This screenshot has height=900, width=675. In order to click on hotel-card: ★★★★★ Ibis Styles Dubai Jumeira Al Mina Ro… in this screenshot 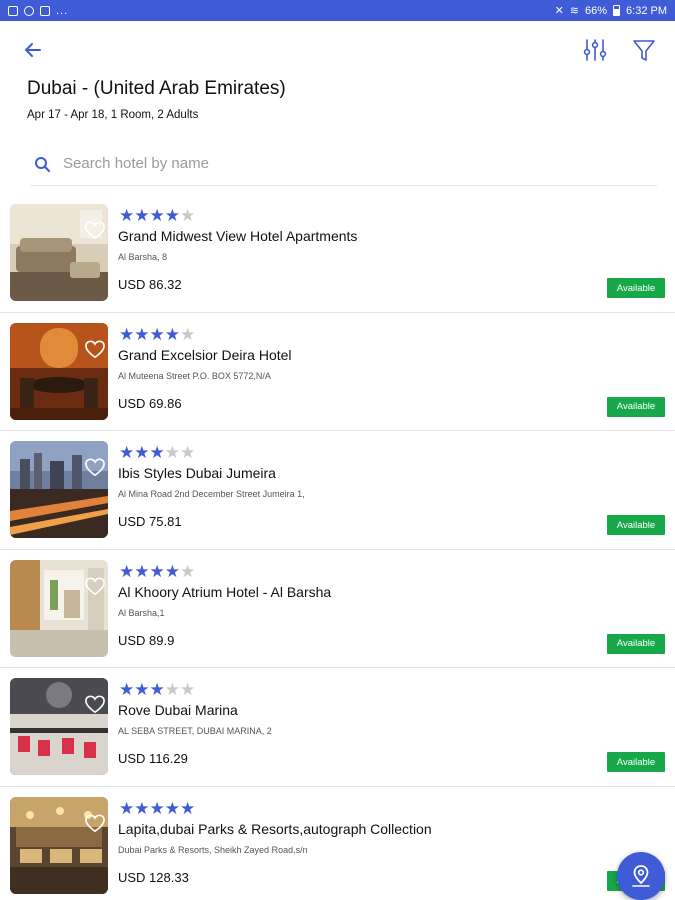, I will do `click(337, 490)`.